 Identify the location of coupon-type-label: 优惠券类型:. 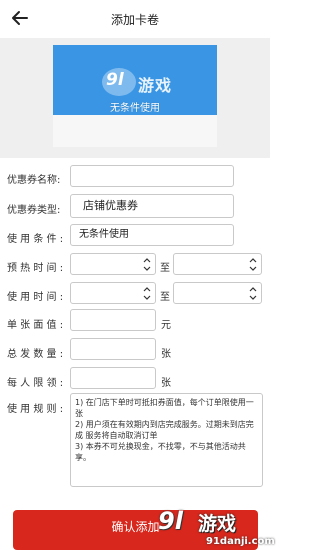
(34, 210).